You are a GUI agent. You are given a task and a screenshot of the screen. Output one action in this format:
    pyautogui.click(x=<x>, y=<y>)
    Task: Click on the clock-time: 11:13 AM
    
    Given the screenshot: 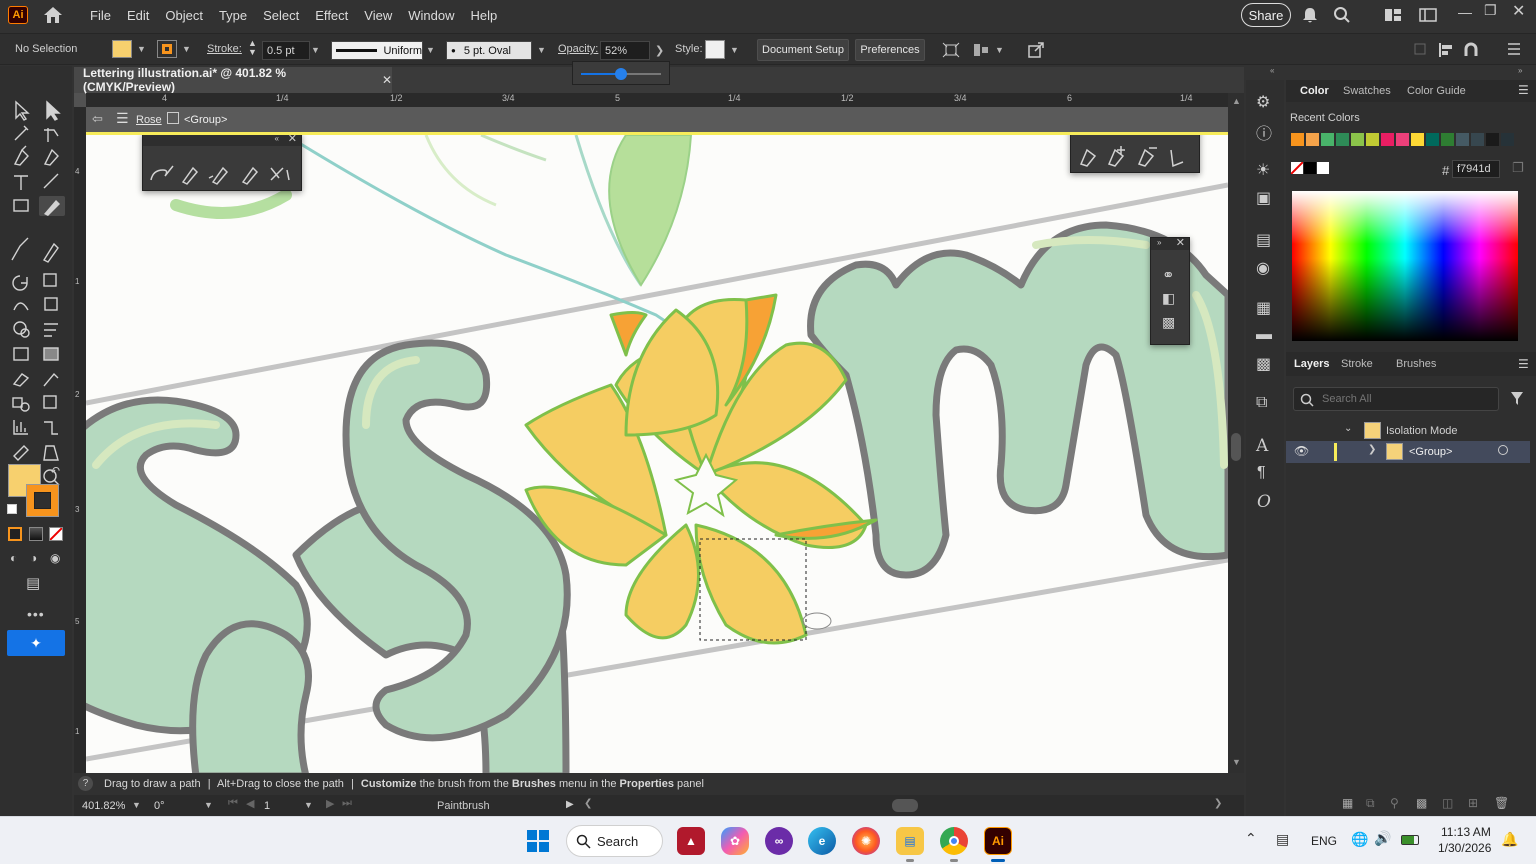 What is the action you would take?
    pyautogui.click(x=1466, y=832)
    